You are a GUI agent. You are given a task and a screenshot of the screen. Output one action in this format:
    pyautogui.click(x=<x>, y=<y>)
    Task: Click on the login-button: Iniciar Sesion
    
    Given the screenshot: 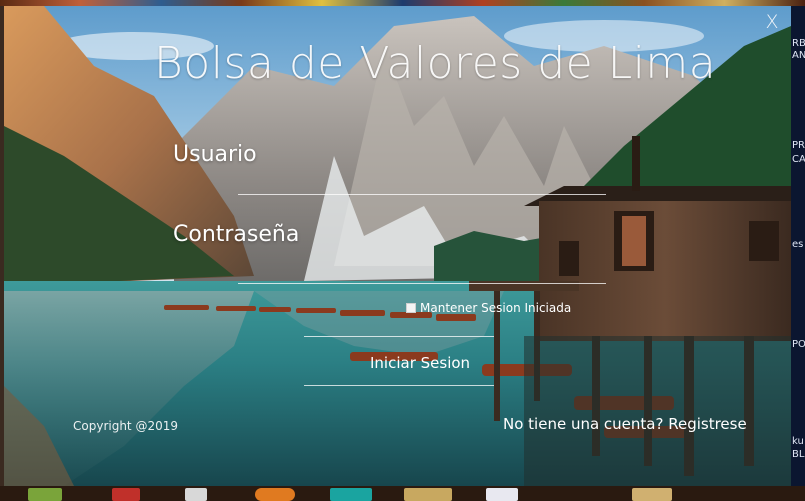 What is the action you would take?
    pyautogui.click(x=399, y=361)
    